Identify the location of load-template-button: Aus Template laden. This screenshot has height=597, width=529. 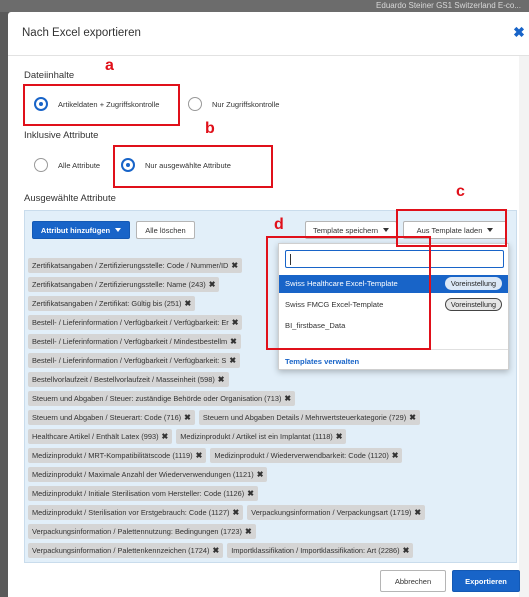
(455, 230).